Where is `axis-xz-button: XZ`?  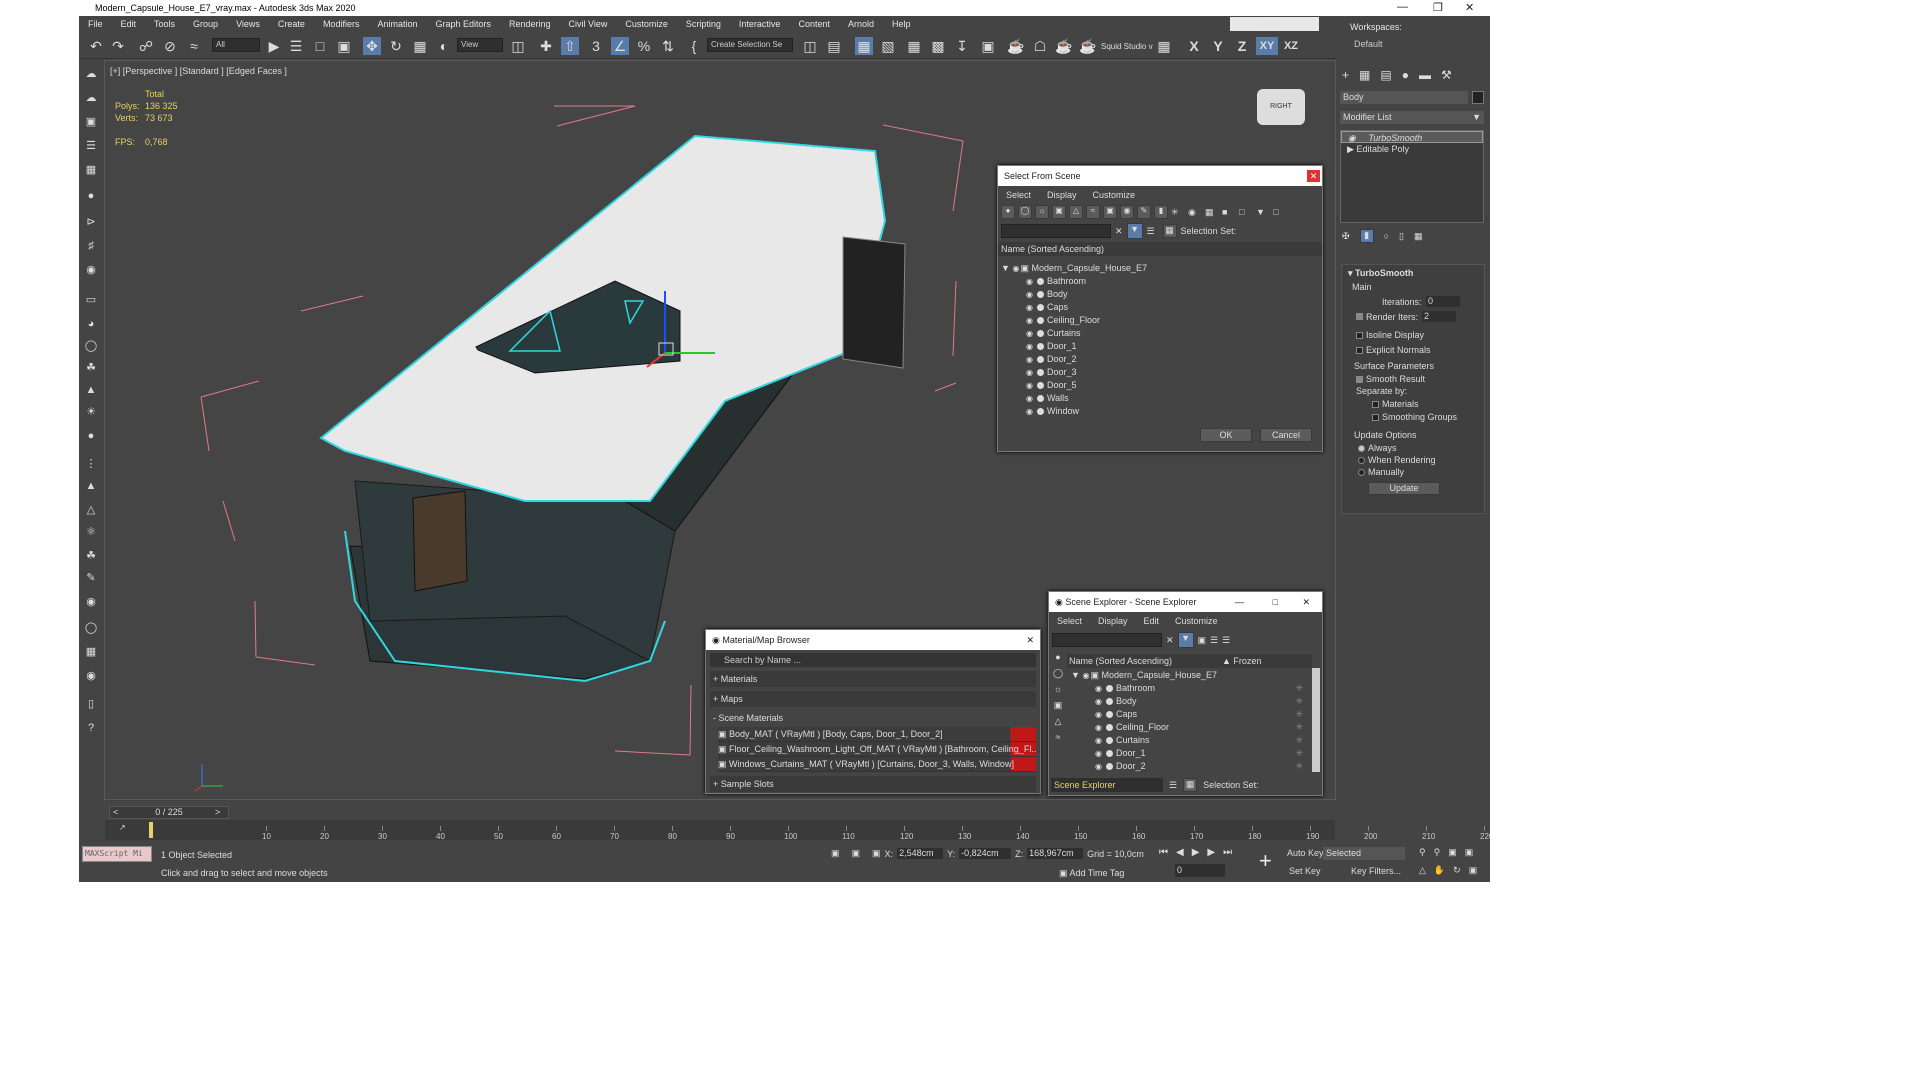 axis-xz-button: XZ is located at coordinates (1291, 46).